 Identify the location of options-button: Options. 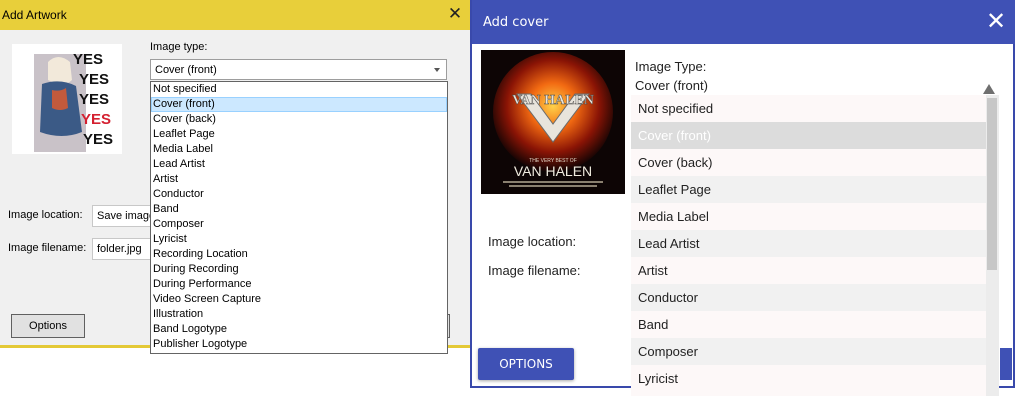
(48, 326).